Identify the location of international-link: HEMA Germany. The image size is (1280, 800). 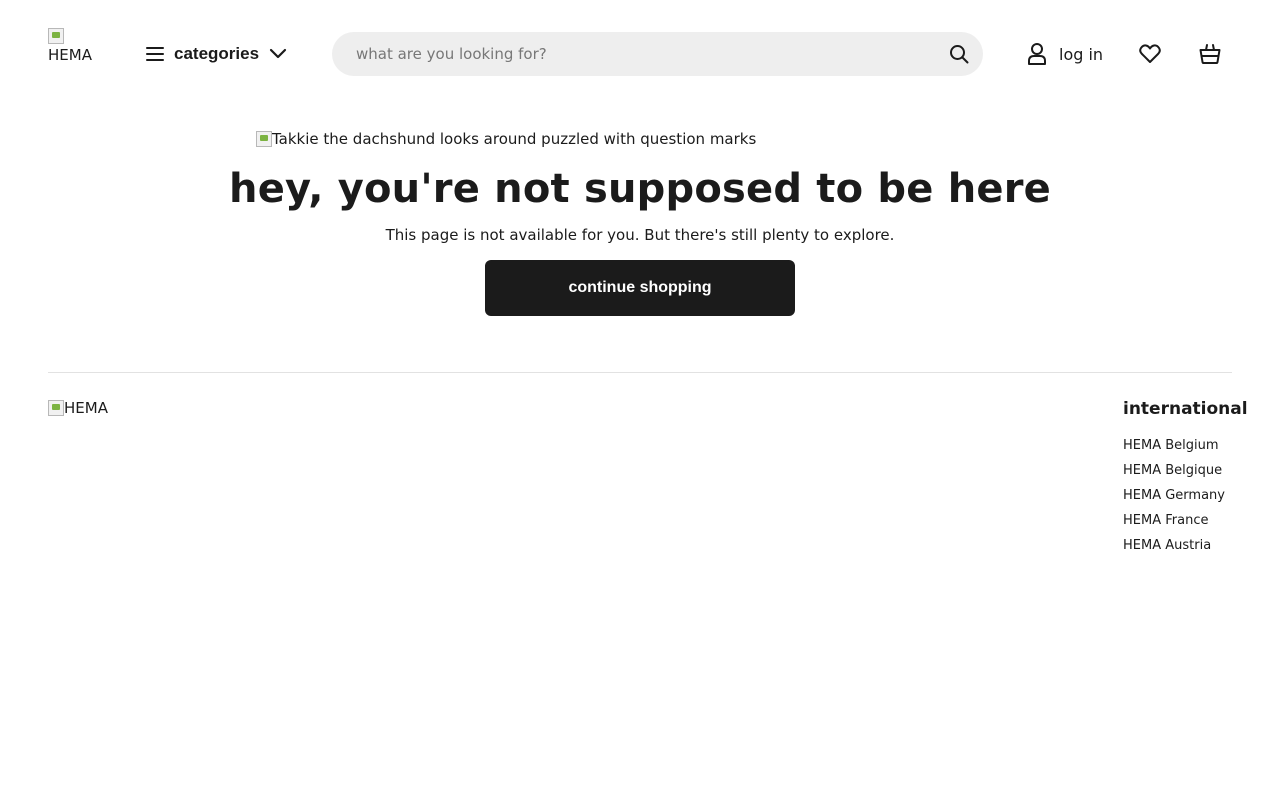
(1183, 495).